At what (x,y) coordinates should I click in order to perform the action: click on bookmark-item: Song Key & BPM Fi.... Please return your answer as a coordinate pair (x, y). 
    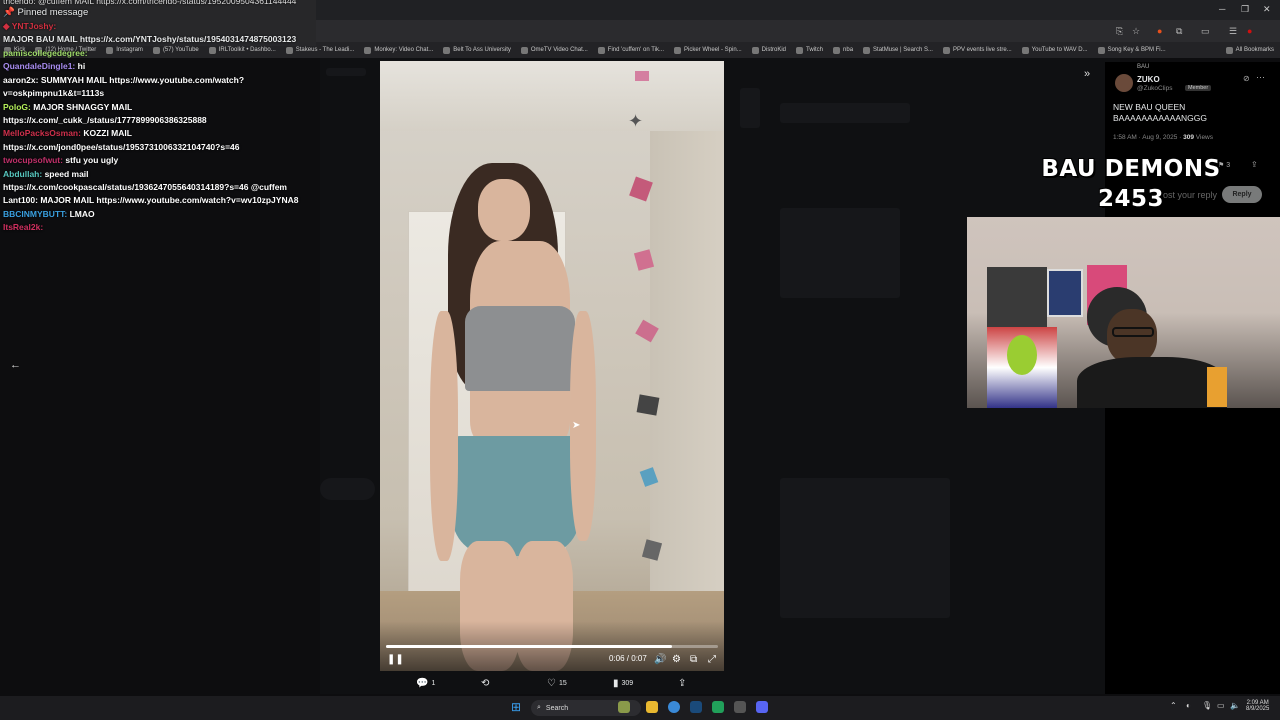
    Looking at the image, I should click on (1131, 50).